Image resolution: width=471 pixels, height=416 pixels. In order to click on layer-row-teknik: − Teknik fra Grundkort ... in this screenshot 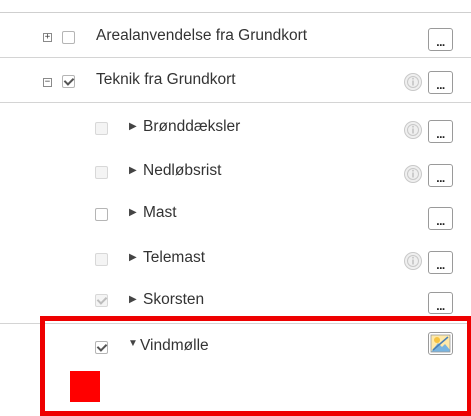, I will do `click(235, 81)`.